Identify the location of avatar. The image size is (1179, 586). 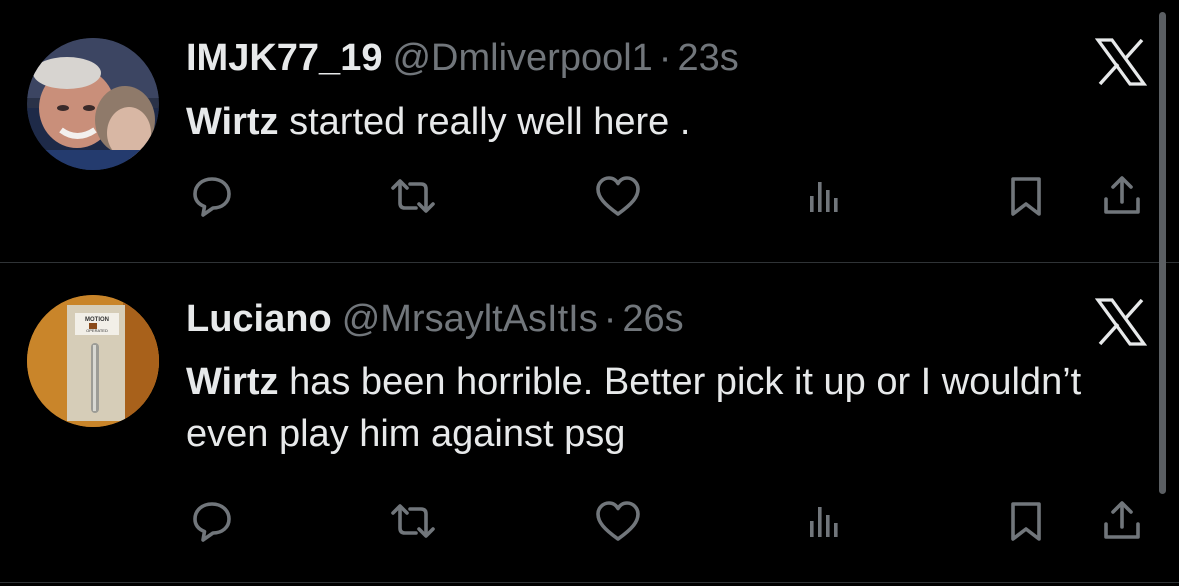
(93, 104).